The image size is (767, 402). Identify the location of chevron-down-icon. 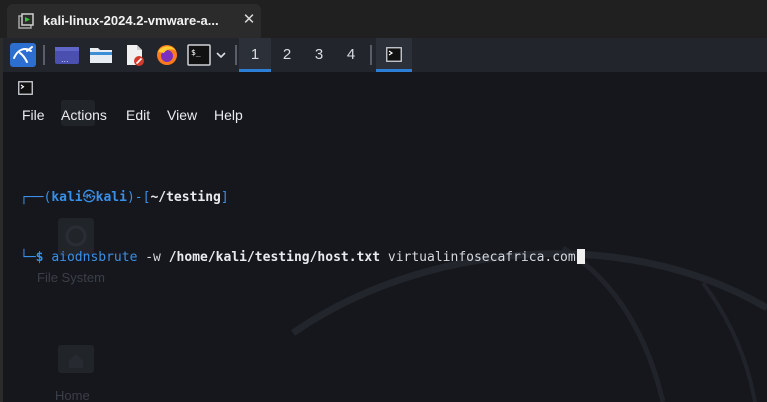
(221, 55).